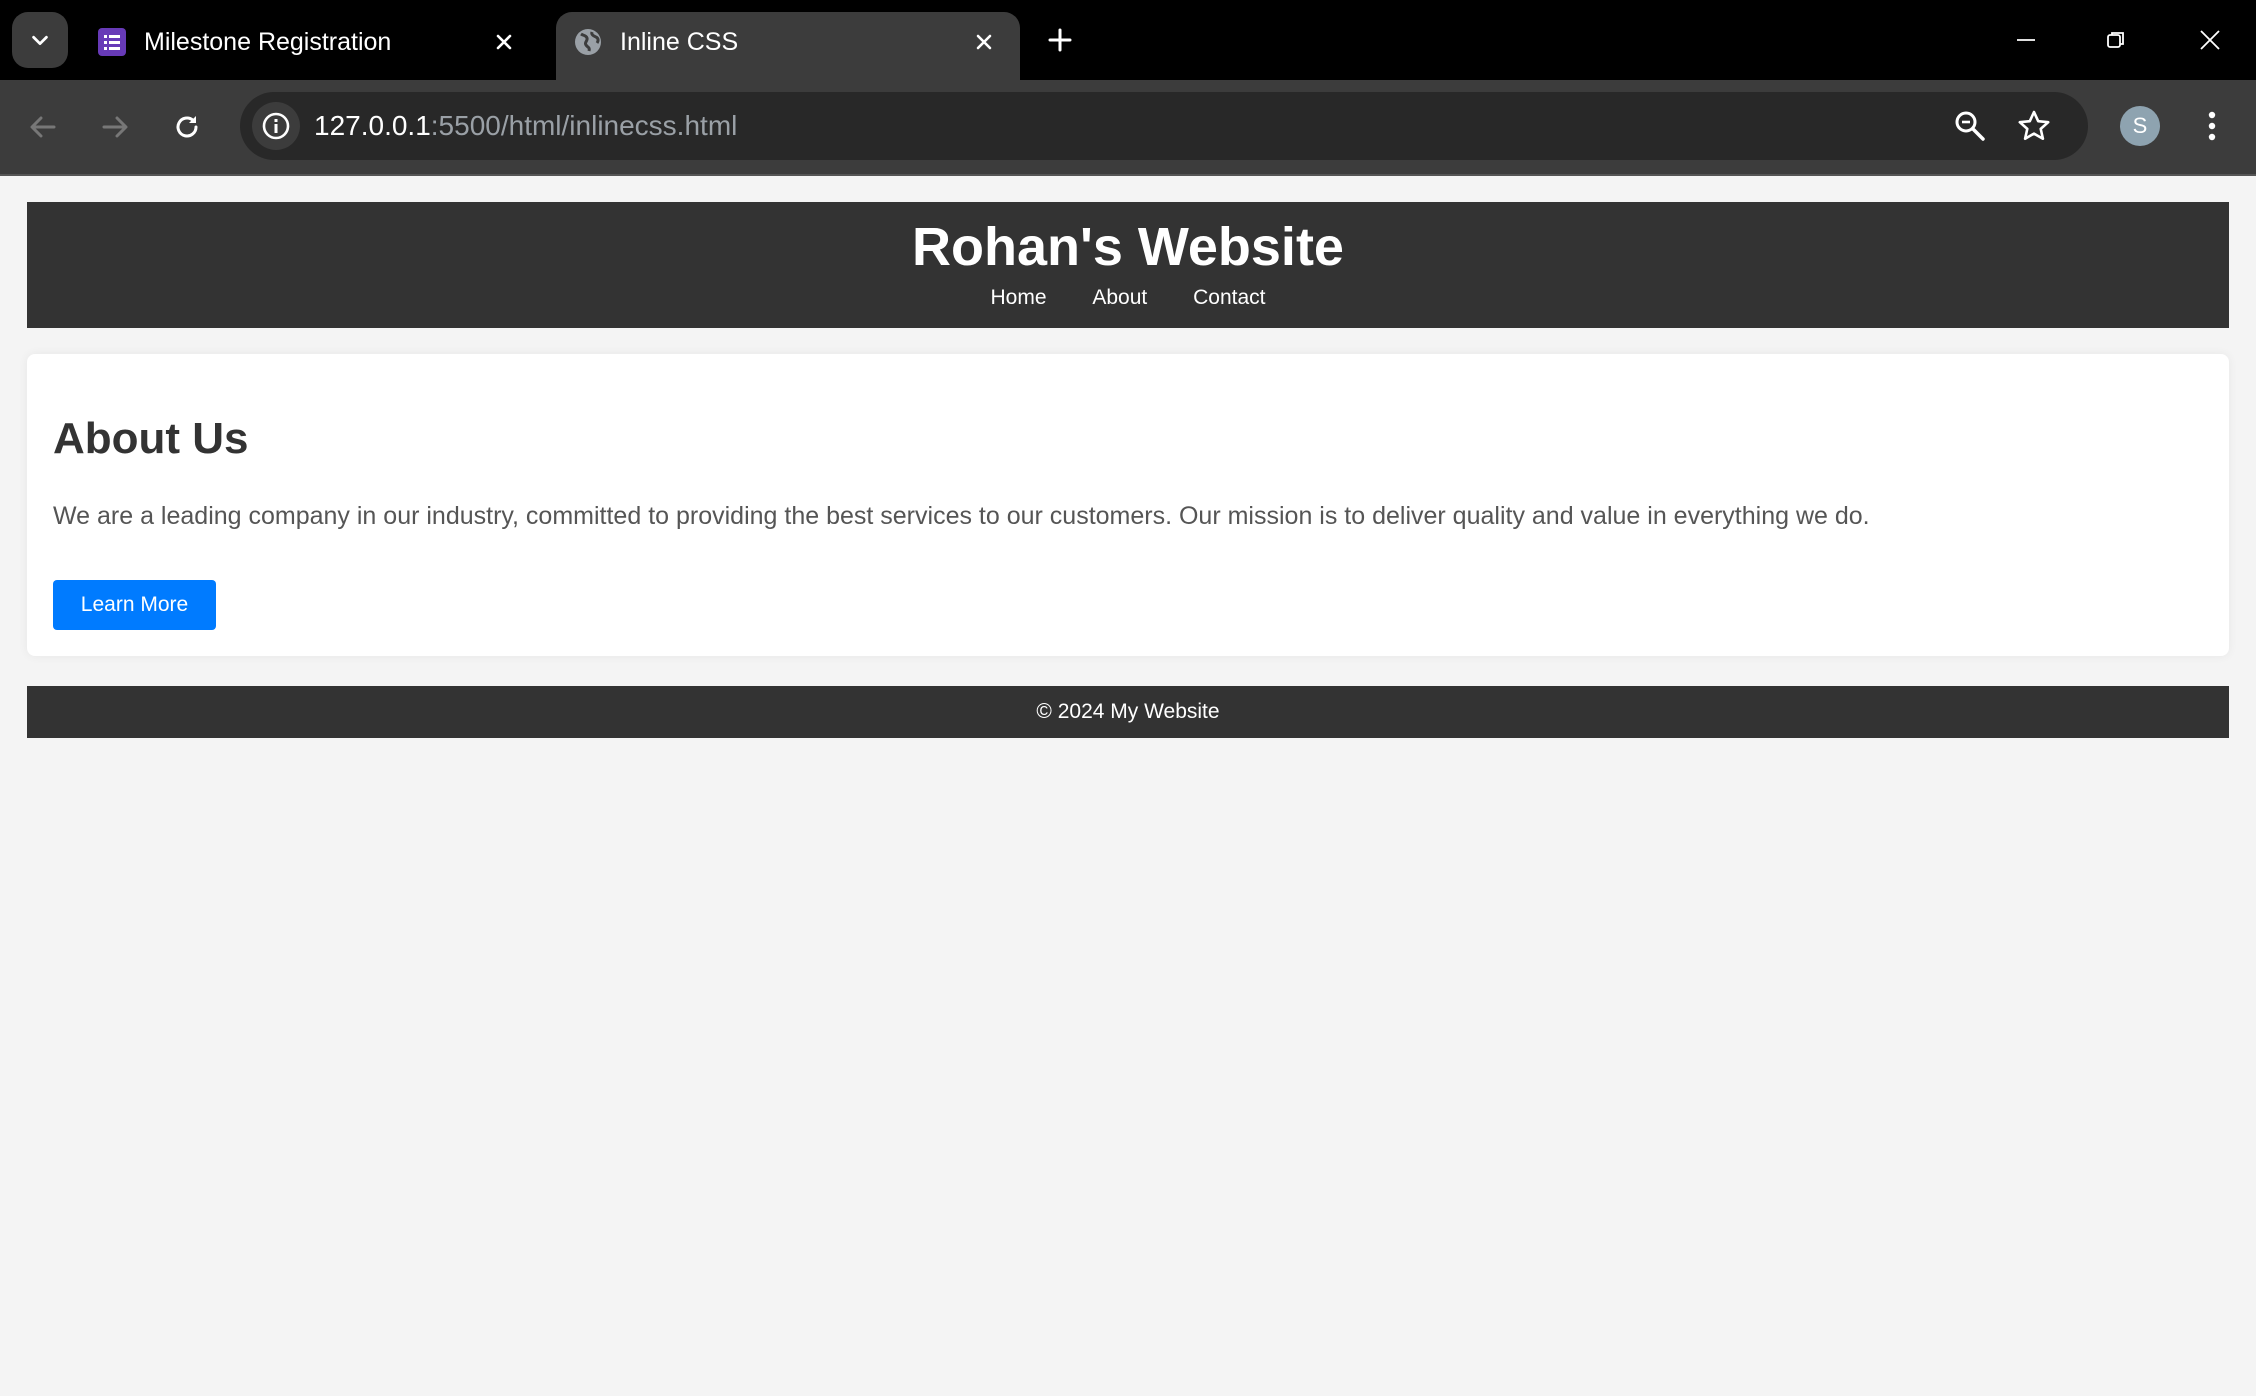  Describe the element at coordinates (584, 125) in the screenshot. I see `url-path: :5500/html/inlinecss.html` at that location.